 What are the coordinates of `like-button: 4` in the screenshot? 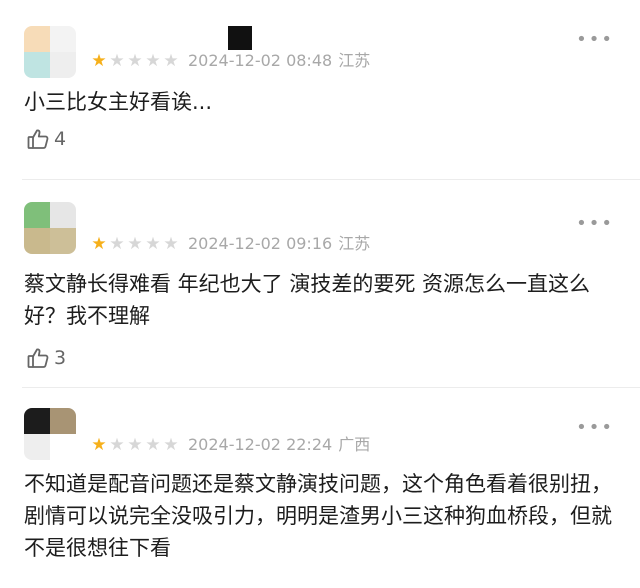 It's located at (46, 139).